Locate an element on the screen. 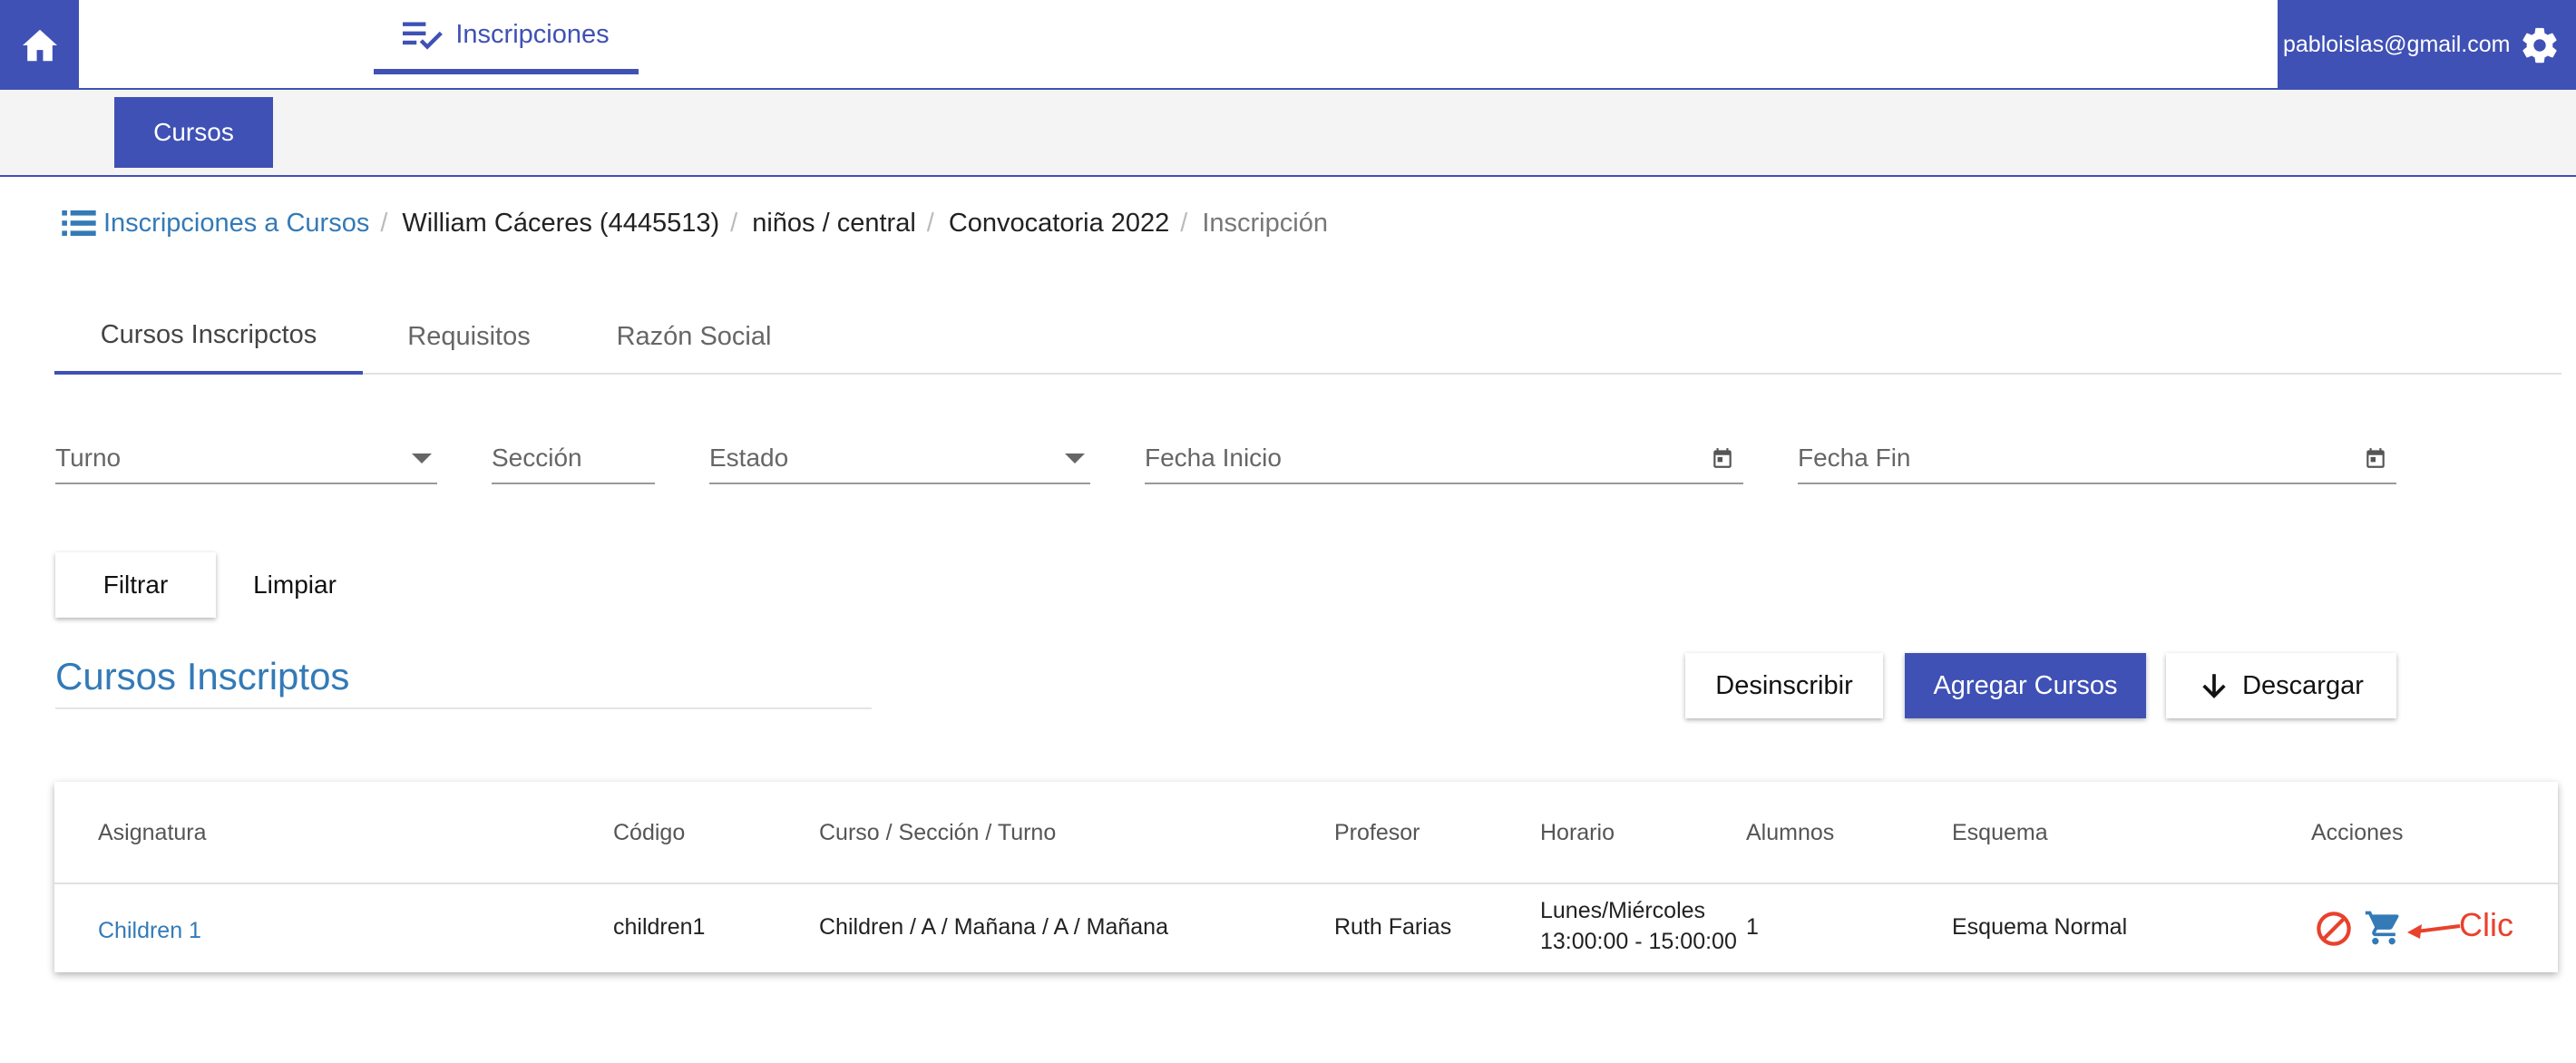  cart-icon is located at coordinates (2384, 928).